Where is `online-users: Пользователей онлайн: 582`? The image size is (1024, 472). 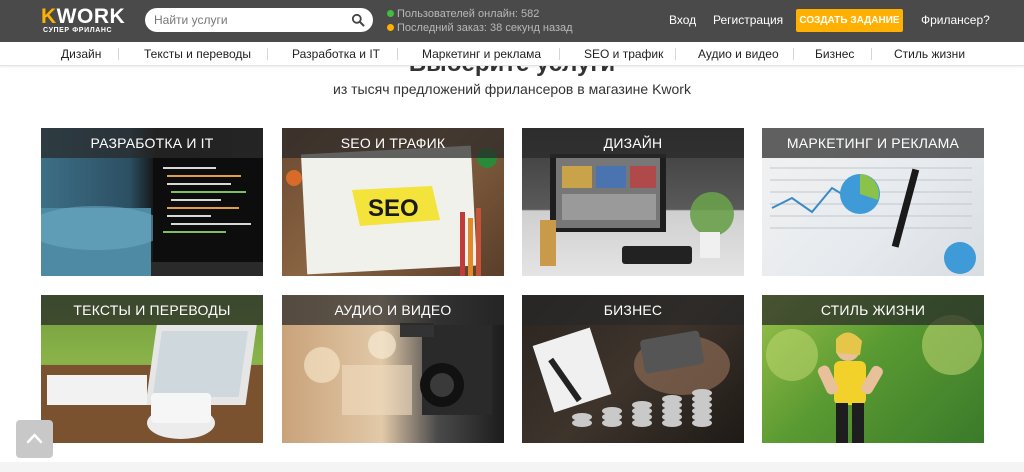
online-users: Пользователей онлайн: 582 is located at coordinates (480, 14).